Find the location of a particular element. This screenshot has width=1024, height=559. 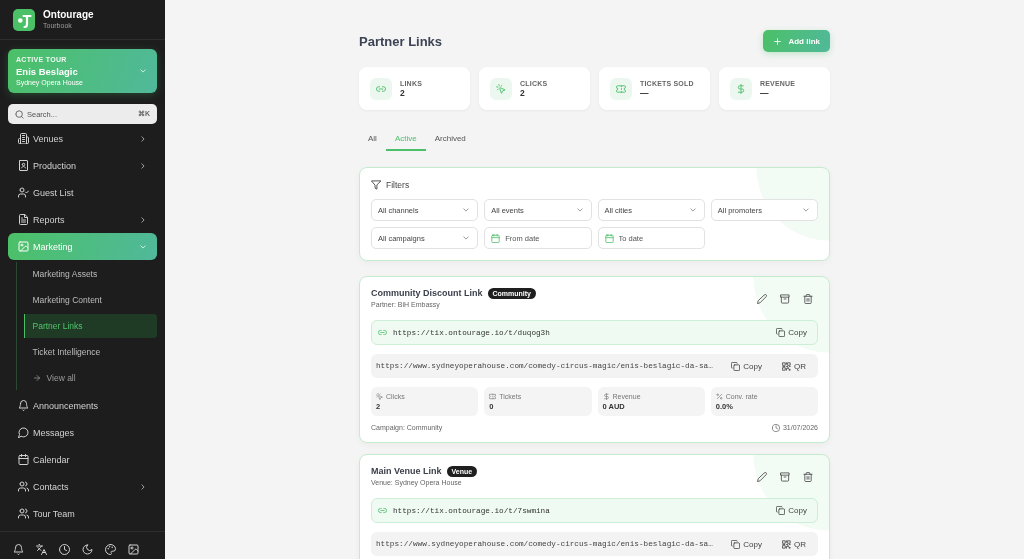

user-check-icon is located at coordinates (23, 192).